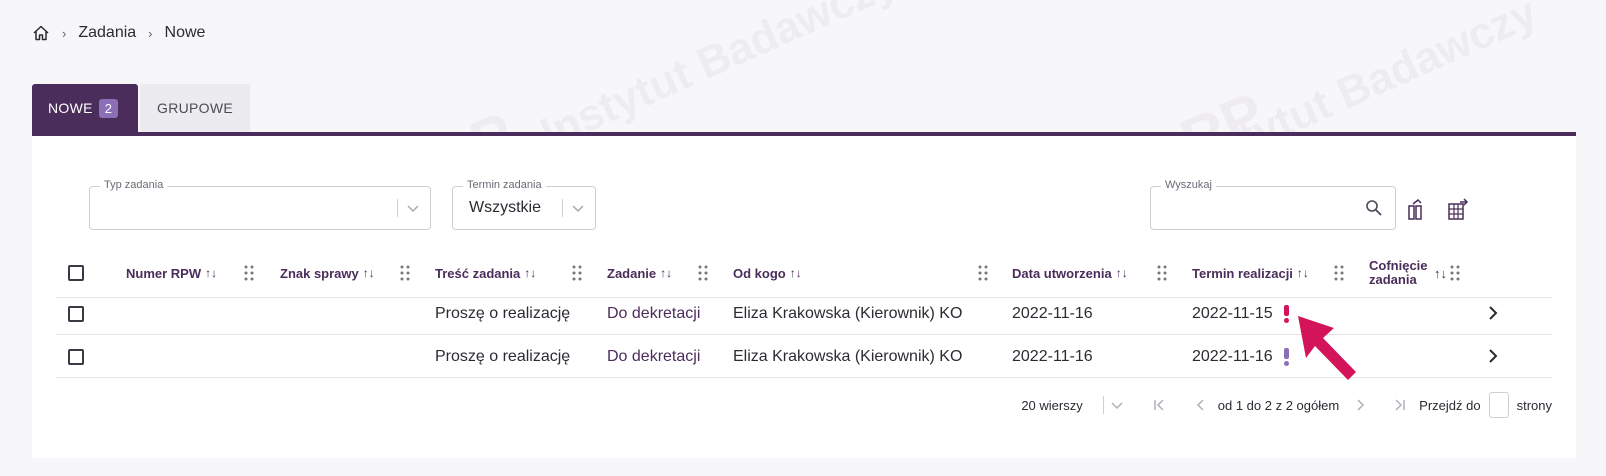 This screenshot has height=476, width=1606. I want to click on tab-grupowe: GRUPOWE, so click(195, 108).